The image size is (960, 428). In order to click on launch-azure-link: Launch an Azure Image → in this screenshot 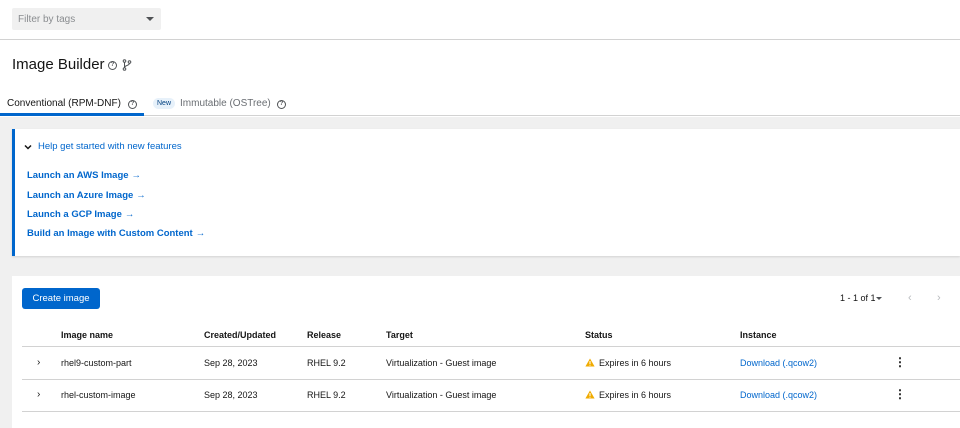, I will do `click(86, 195)`.